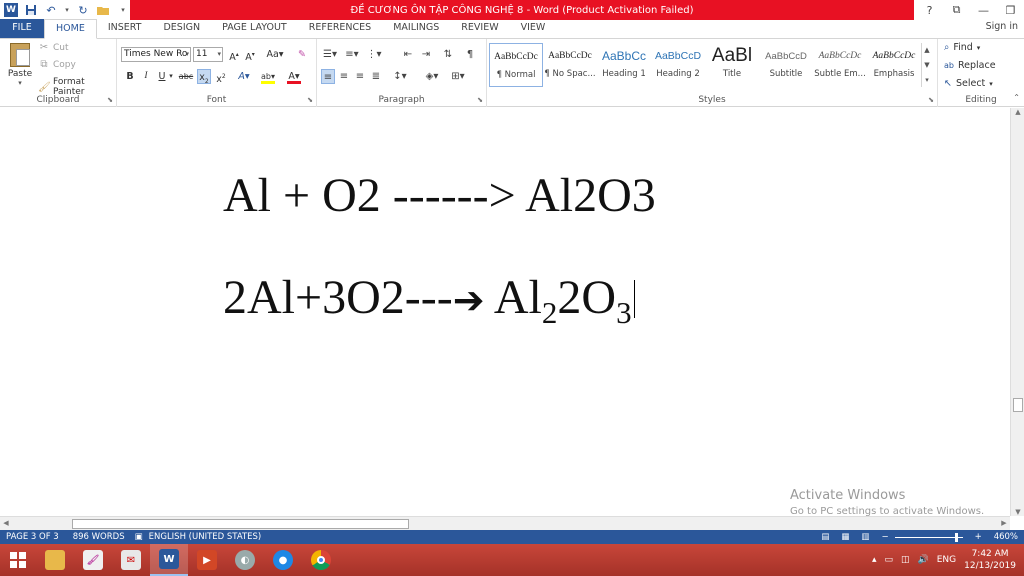  What do you see at coordinates (275, 54) in the screenshot?
I see `change-case-button: Aa▾` at bounding box center [275, 54].